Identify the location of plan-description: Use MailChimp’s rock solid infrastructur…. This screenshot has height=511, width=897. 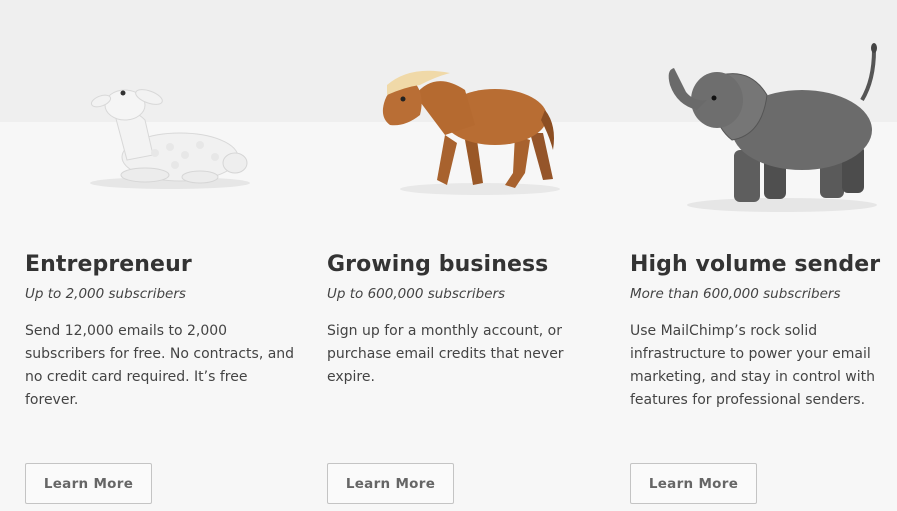
(753, 365).